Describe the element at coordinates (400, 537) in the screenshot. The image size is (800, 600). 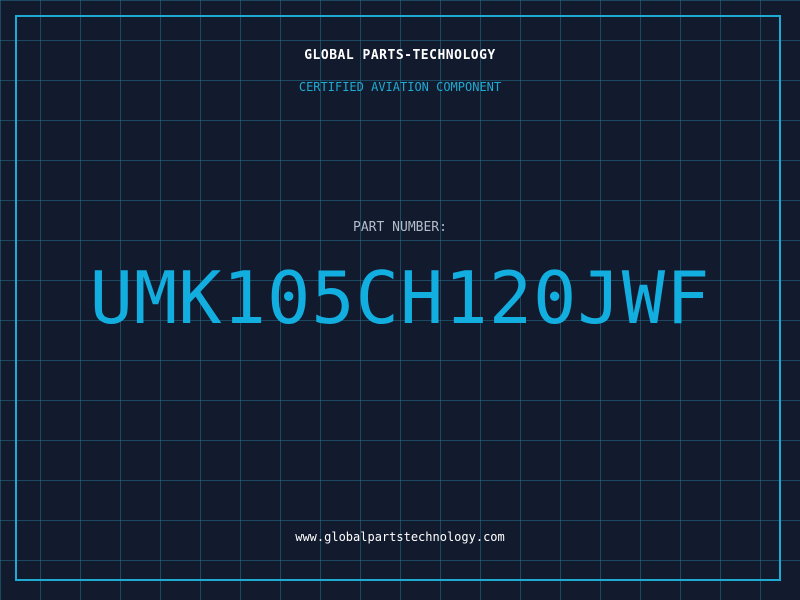
I see `website-url: www.globalpartstechnology.com` at that location.